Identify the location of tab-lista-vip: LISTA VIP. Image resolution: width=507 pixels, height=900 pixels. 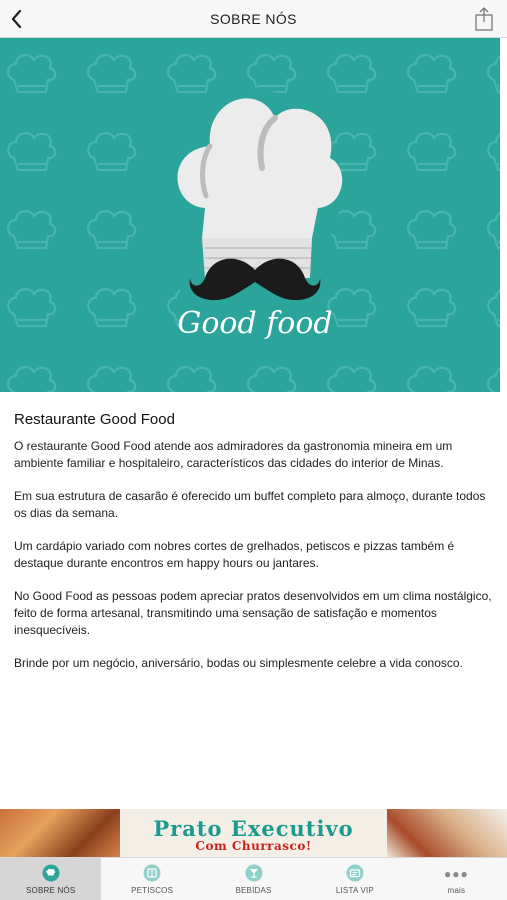
(354, 879).